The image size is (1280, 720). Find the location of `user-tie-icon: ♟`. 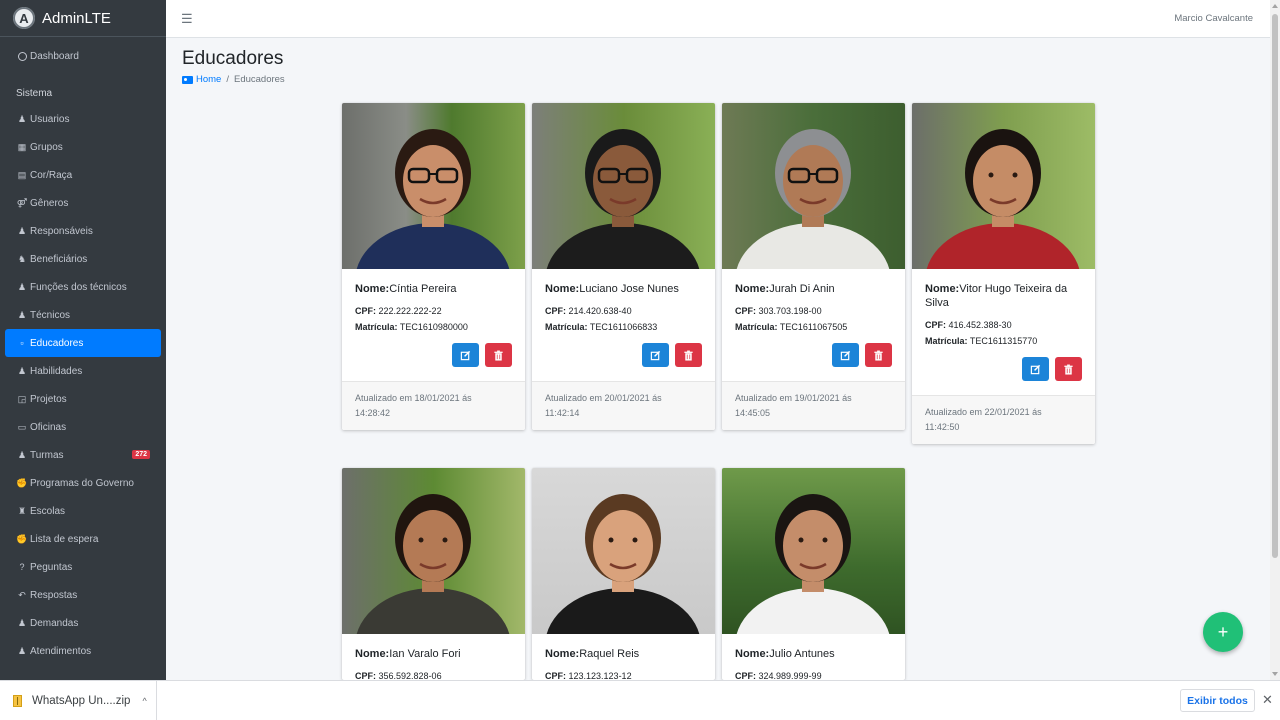

user-tie-icon: ♟ is located at coordinates (22, 314).